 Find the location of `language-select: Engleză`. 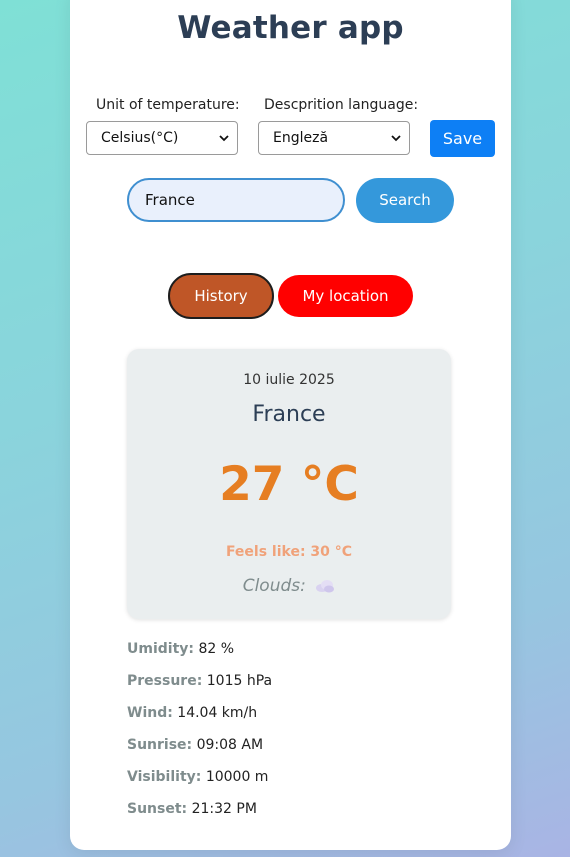

language-select: Engleză is located at coordinates (334, 138).